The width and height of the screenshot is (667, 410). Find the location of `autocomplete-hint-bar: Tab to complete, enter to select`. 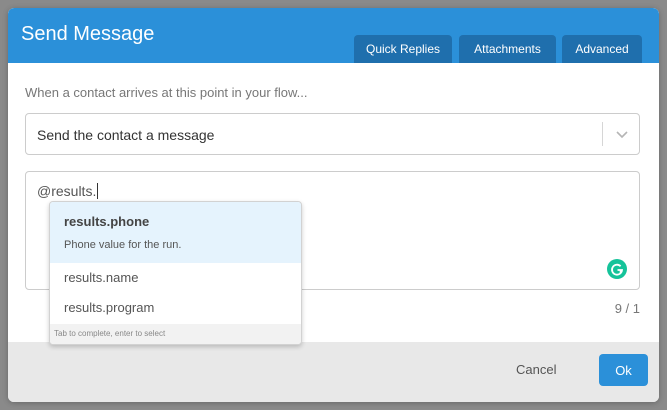

autocomplete-hint-bar: Tab to complete, enter to select is located at coordinates (175, 334).